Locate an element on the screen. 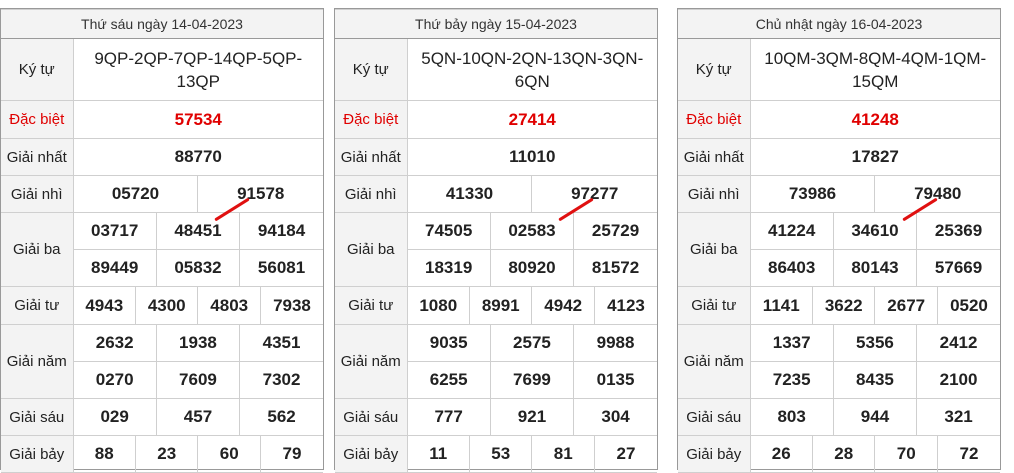  fifth-prize-value: 1938 is located at coordinates (198, 343).